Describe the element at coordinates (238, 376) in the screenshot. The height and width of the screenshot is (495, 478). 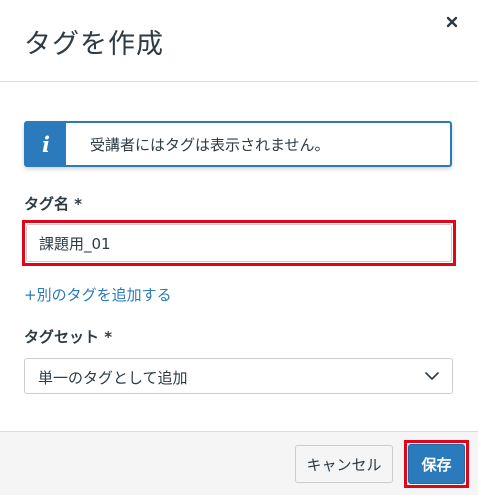
I see `tag-set-select: 単一のタグとして追加` at that location.